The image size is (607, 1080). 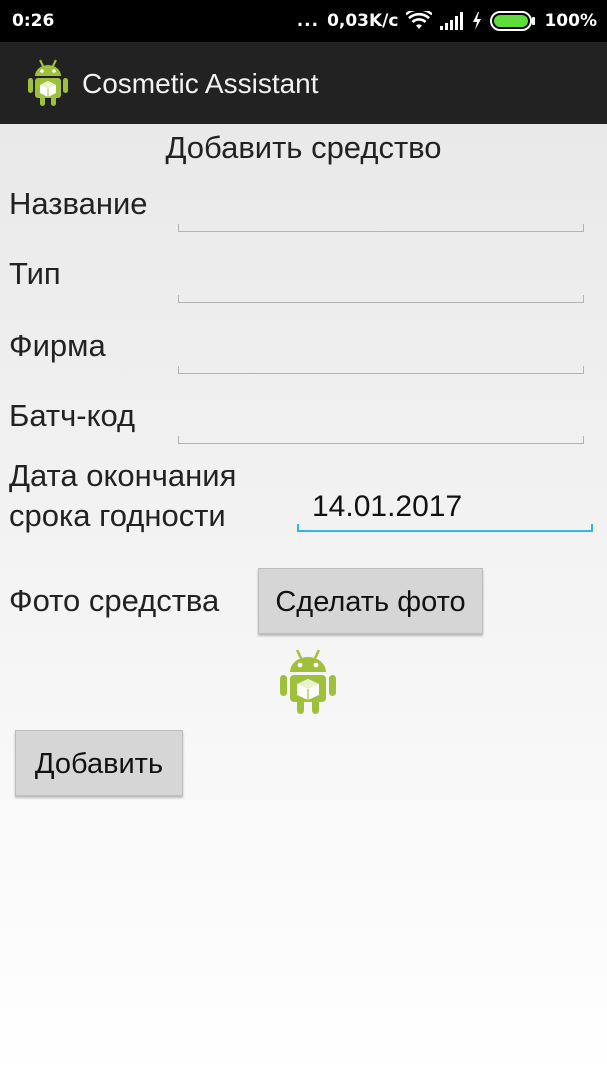 I want to click on type-input, so click(x=381, y=299).